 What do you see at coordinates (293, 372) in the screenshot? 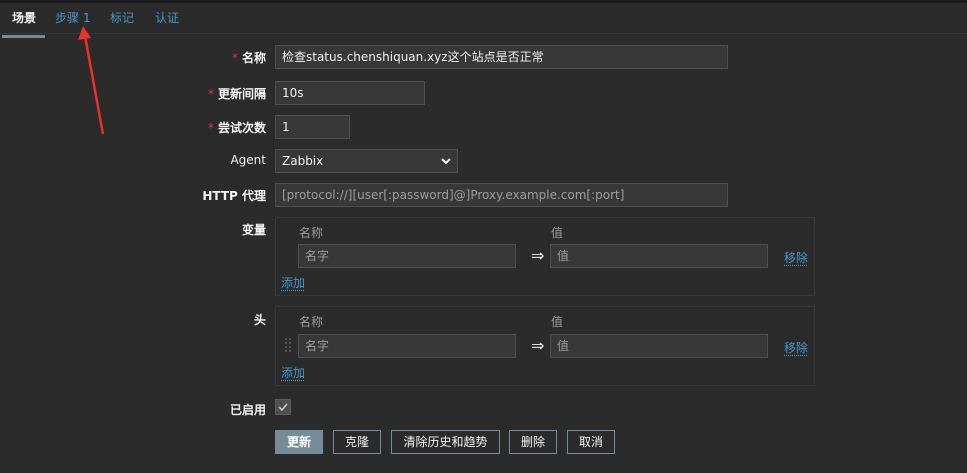
I see `header-add-link: 添加` at bounding box center [293, 372].